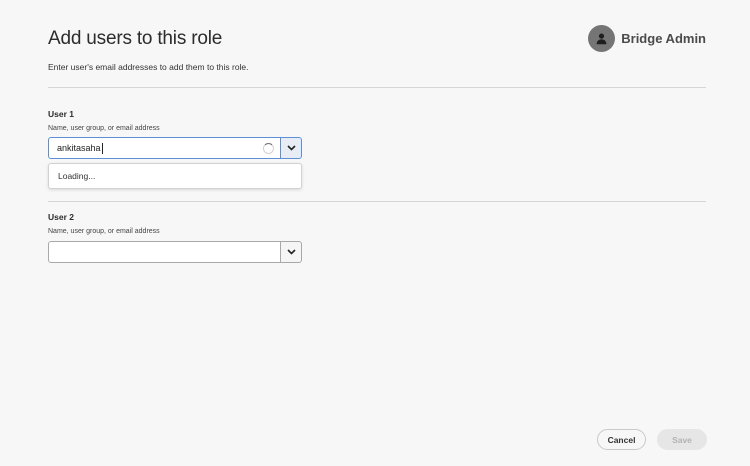  What do you see at coordinates (164, 252) in the screenshot?
I see `user-2-input` at bounding box center [164, 252].